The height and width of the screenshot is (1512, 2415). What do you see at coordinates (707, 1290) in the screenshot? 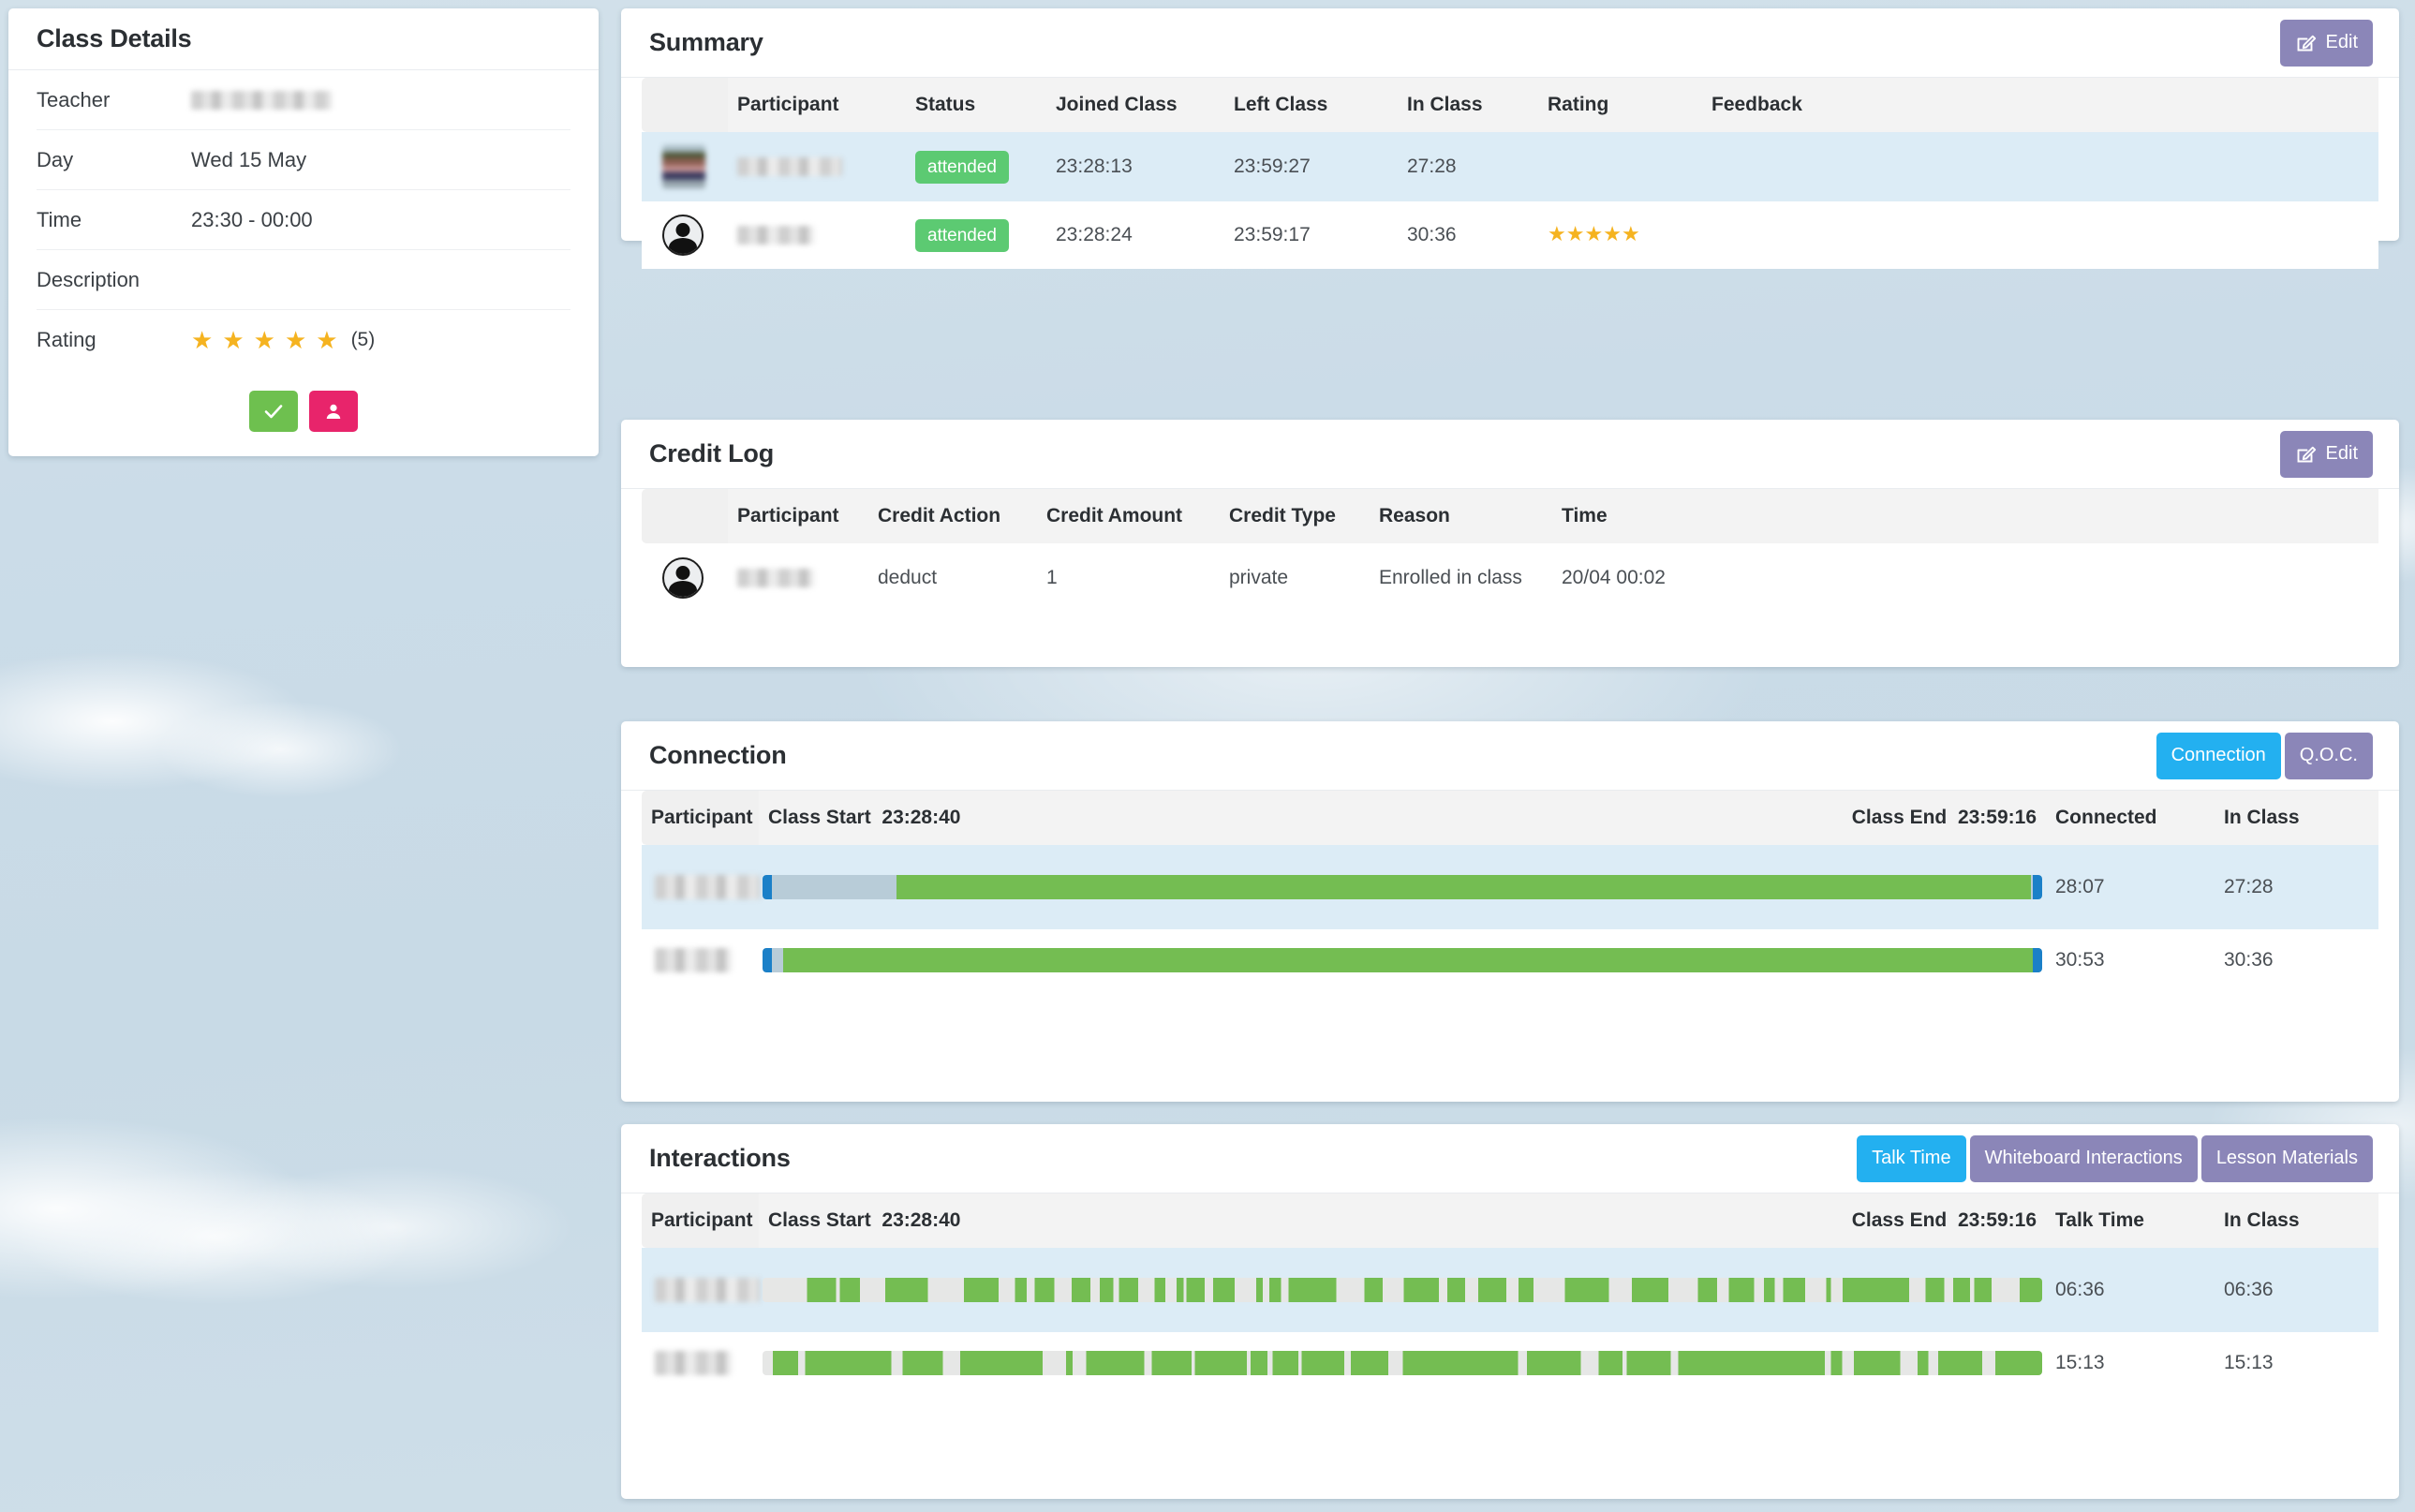
I see `participant-name-blurred` at bounding box center [707, 1290].